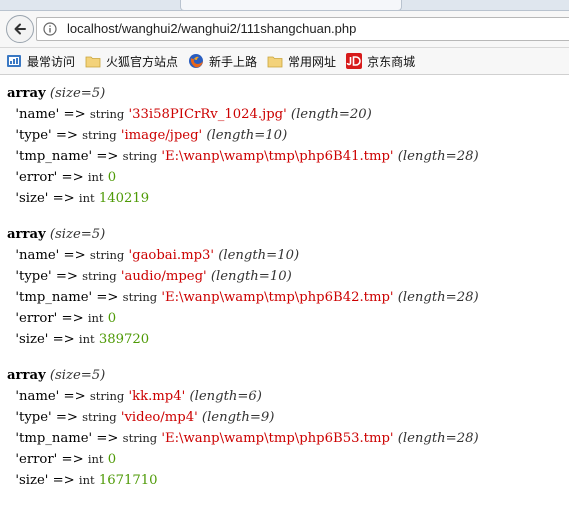  What do you see at coordinates (380, 61) in the screenshot?
I see `bookmark-jd-mall: 京东商城` at bounding box center [380, 61].